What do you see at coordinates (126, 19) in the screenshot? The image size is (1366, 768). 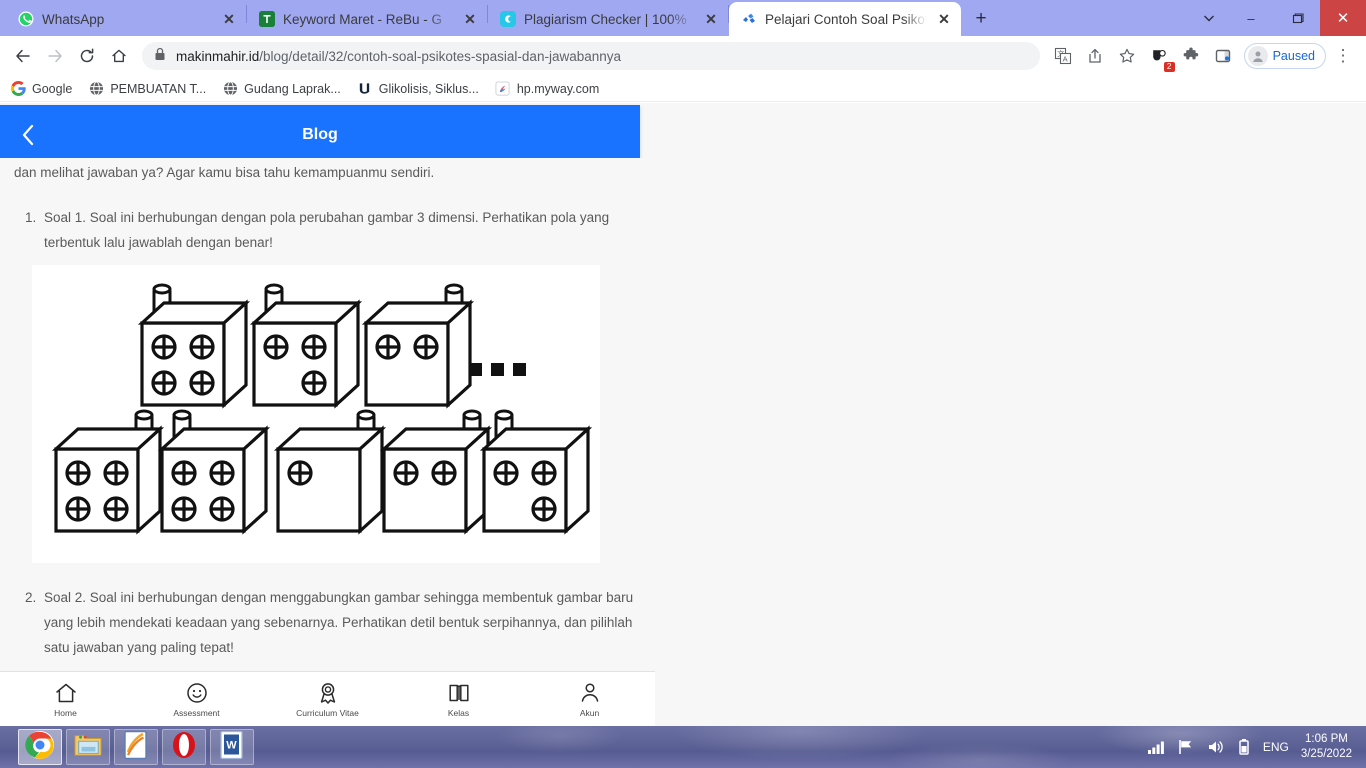 I see `browser-tab-whatsapp: WhatsApp ✕` at bounding box center [126, 19].